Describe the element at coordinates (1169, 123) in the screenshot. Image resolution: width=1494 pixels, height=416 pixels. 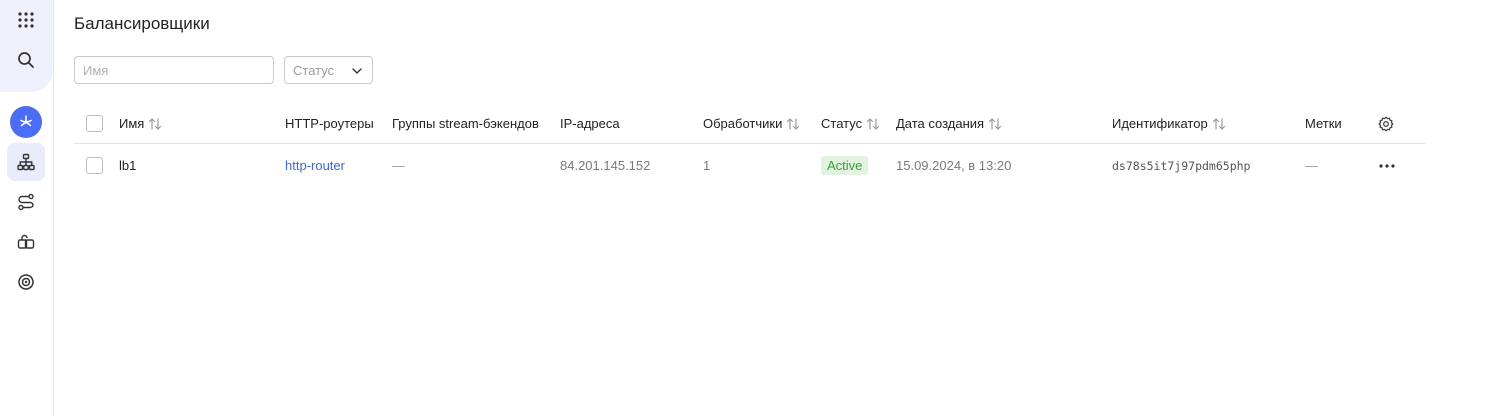
I see `column-header-id: Идентификатор` at that location.